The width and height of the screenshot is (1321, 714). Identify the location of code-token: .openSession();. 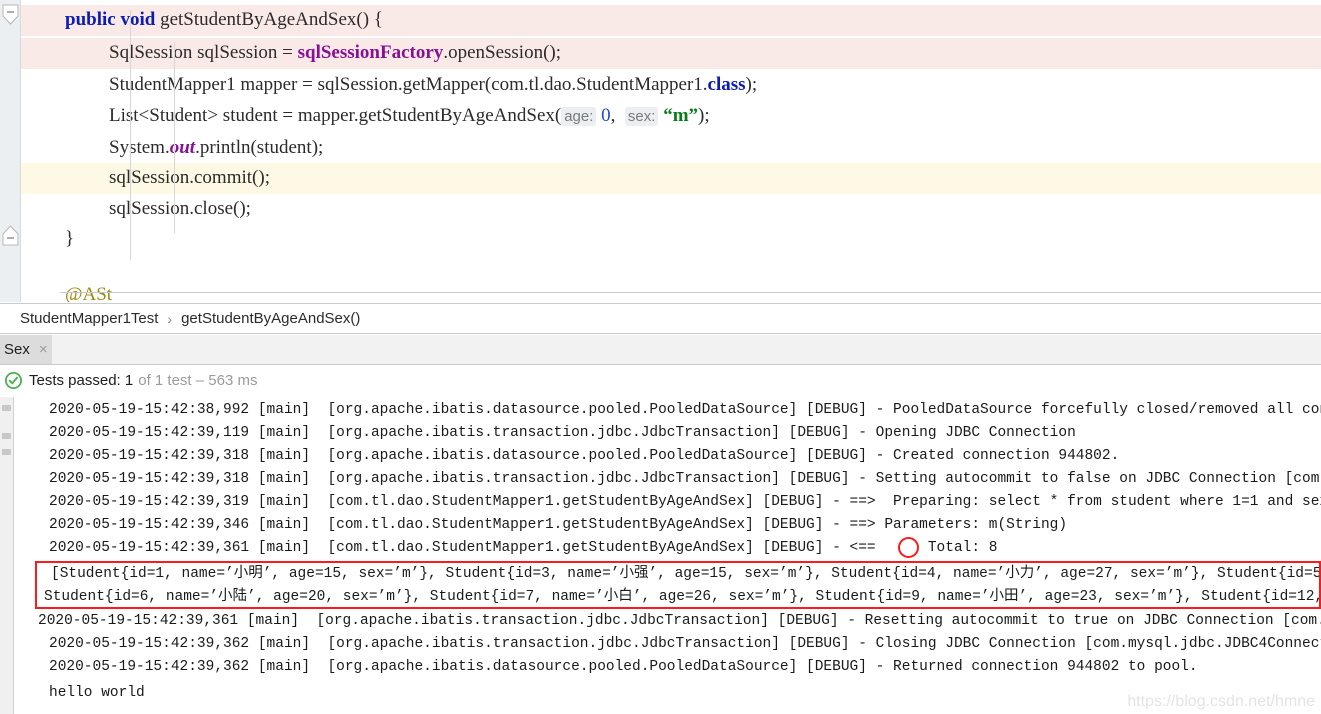
(502, 52).